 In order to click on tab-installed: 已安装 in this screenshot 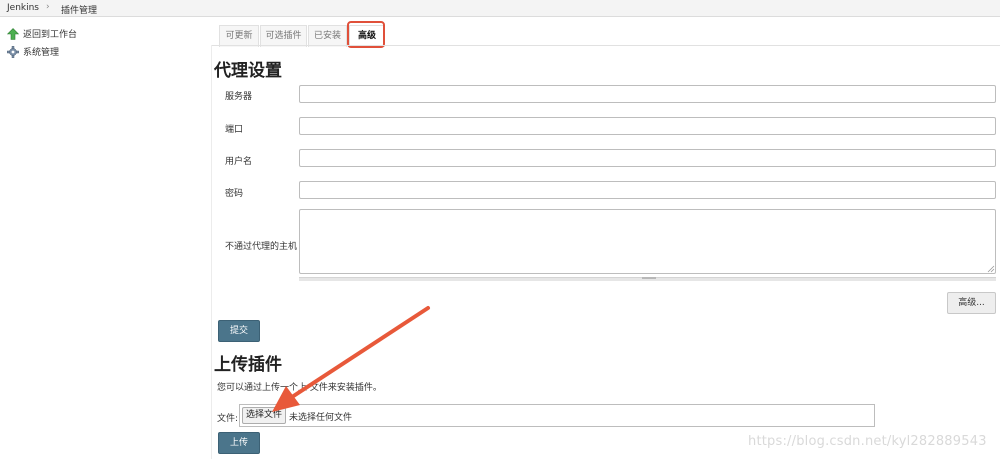, I will do `click(327, 36)`.